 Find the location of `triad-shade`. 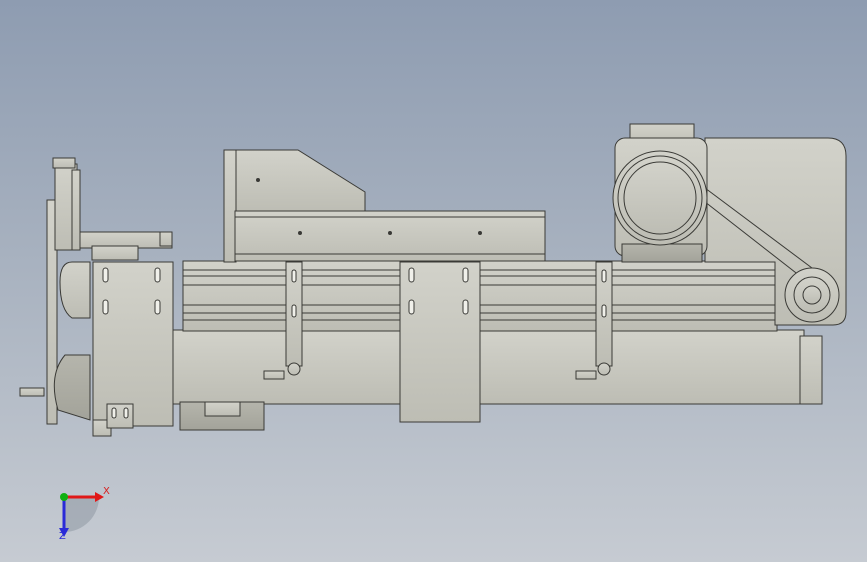

triad-shade is located at coordinates (81, 514).